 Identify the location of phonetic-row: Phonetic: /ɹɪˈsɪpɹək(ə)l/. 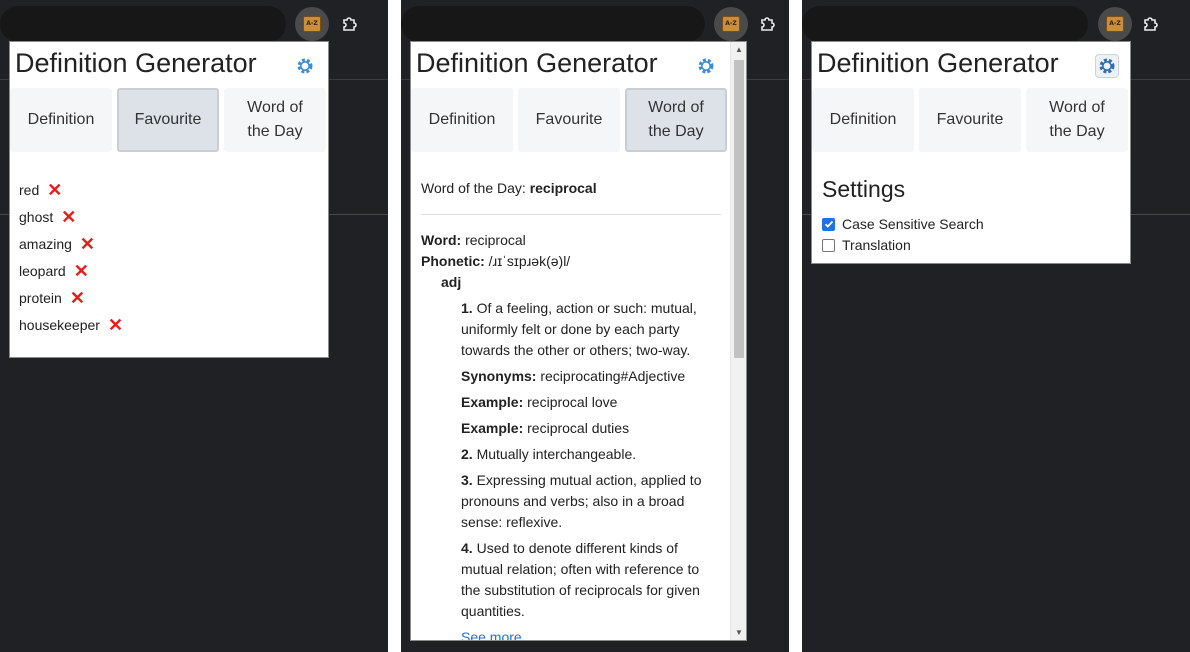
(496, 261).